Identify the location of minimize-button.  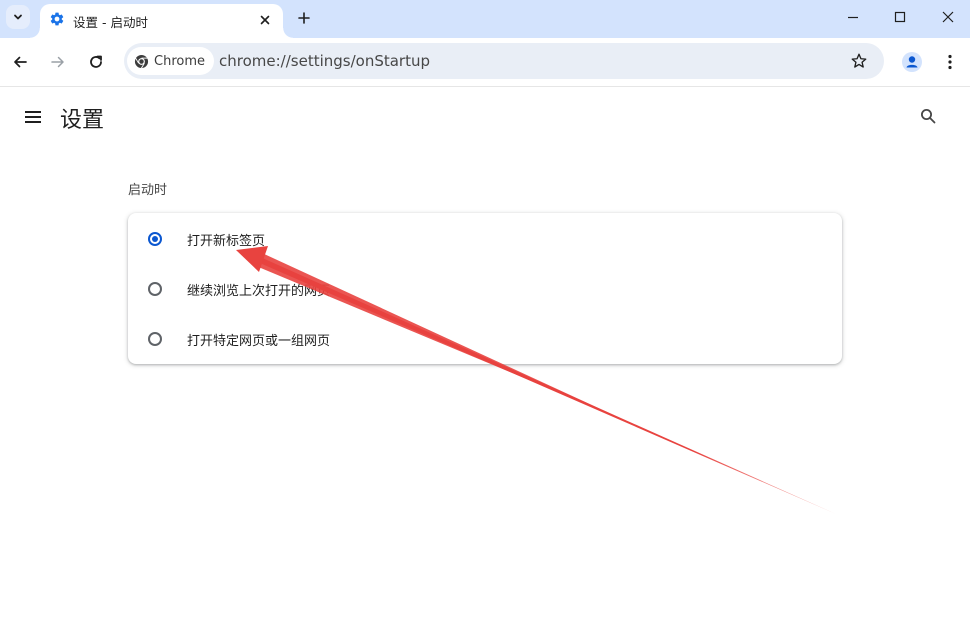
(853, 17).